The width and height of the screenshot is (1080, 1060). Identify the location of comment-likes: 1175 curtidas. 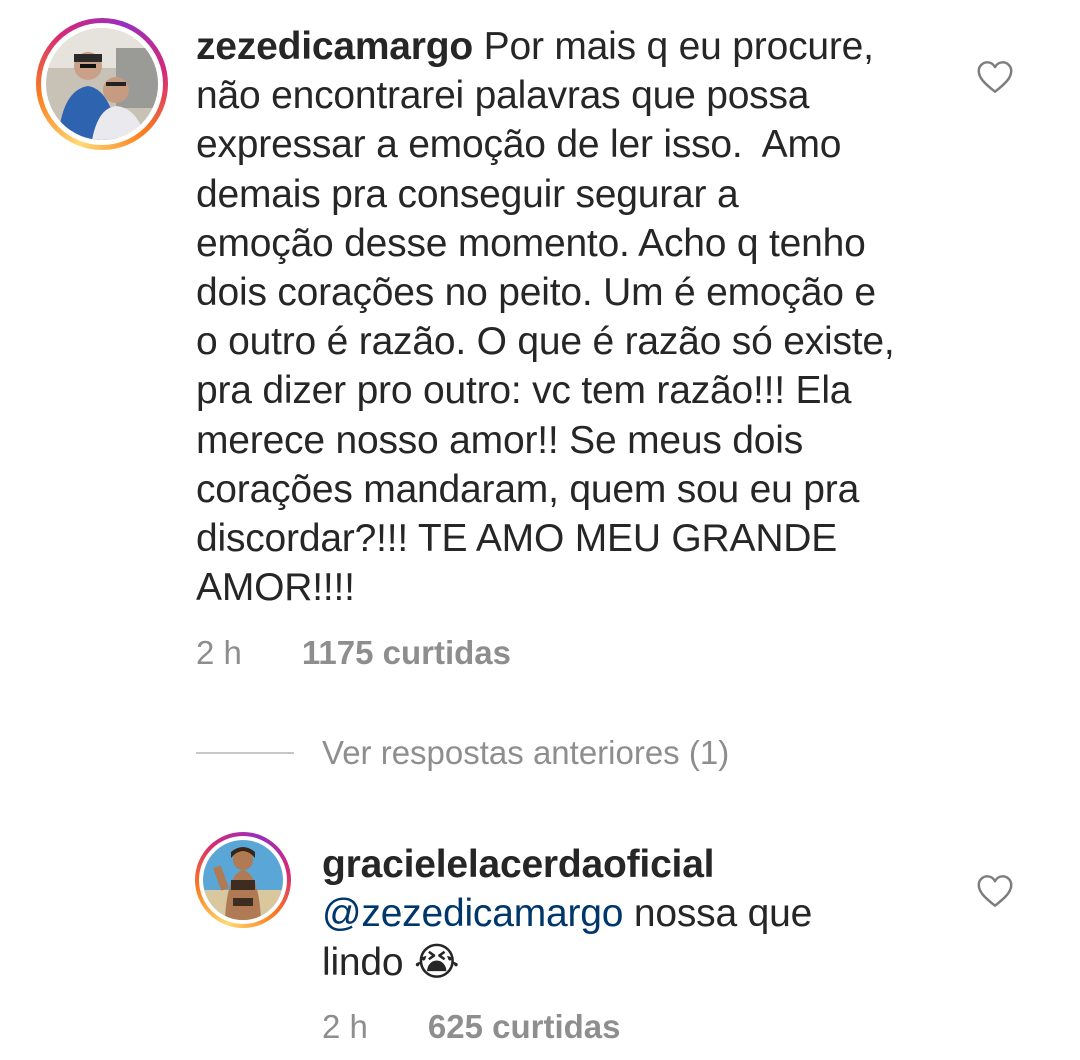
(406, 653).